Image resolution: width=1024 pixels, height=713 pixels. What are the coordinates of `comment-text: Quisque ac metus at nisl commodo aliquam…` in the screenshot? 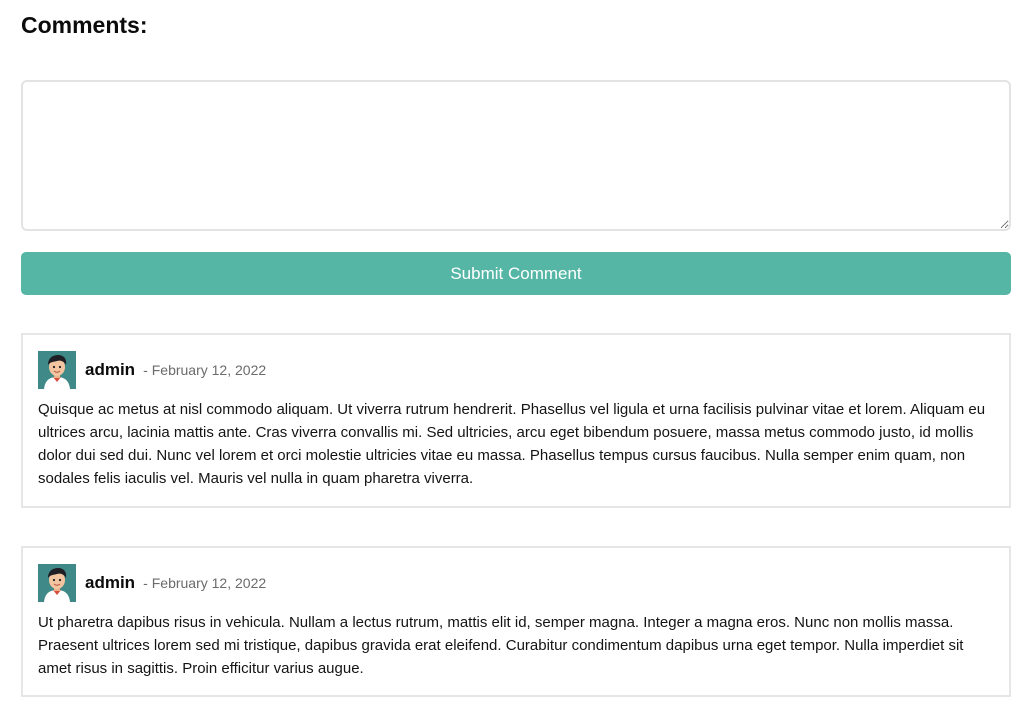 It's located at (512, 444).